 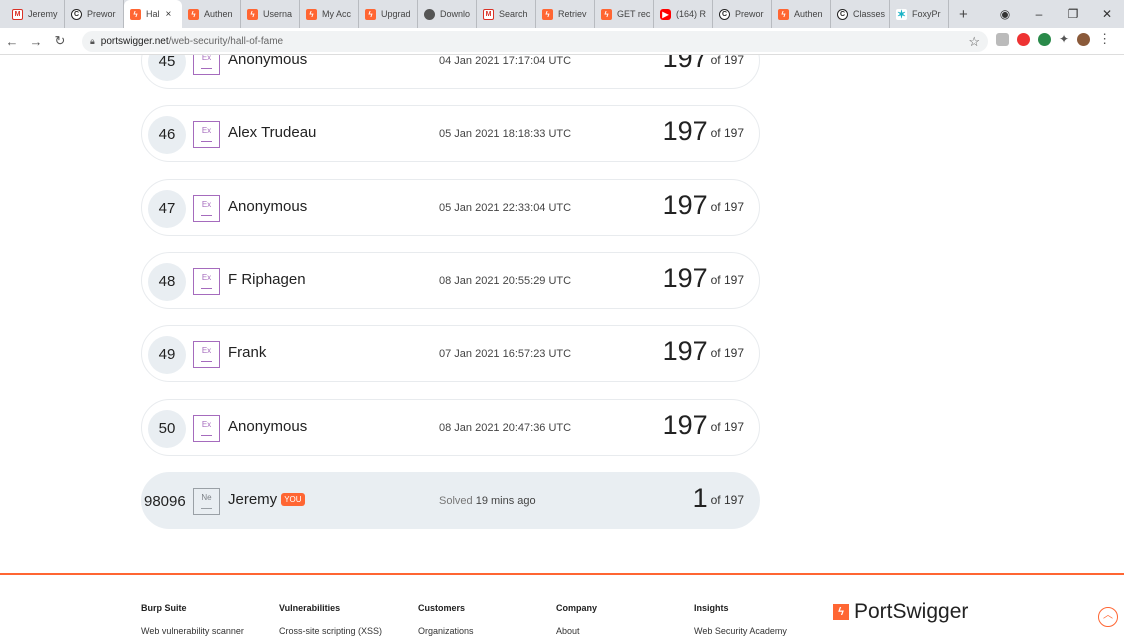 What do you see at coordinates (1073, 14) in the screenshot?
I see `maximize-button: ❐` at bounding box center [1073, 14].